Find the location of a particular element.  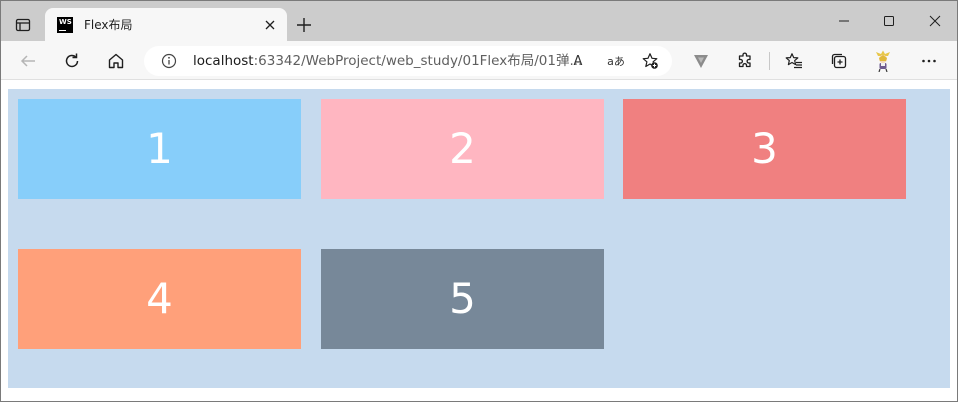

read-aloud-label: A is located at coordinates (578, 61).